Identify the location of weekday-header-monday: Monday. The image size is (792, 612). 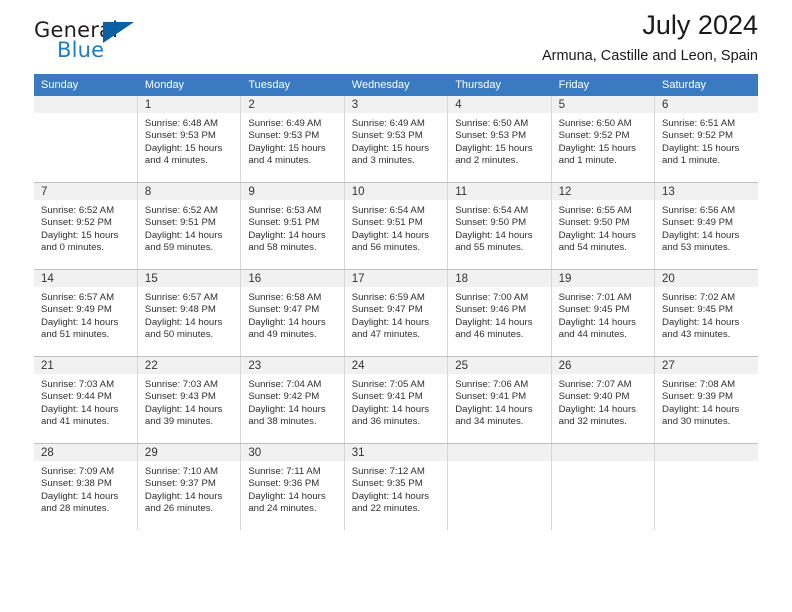
(189, 85).